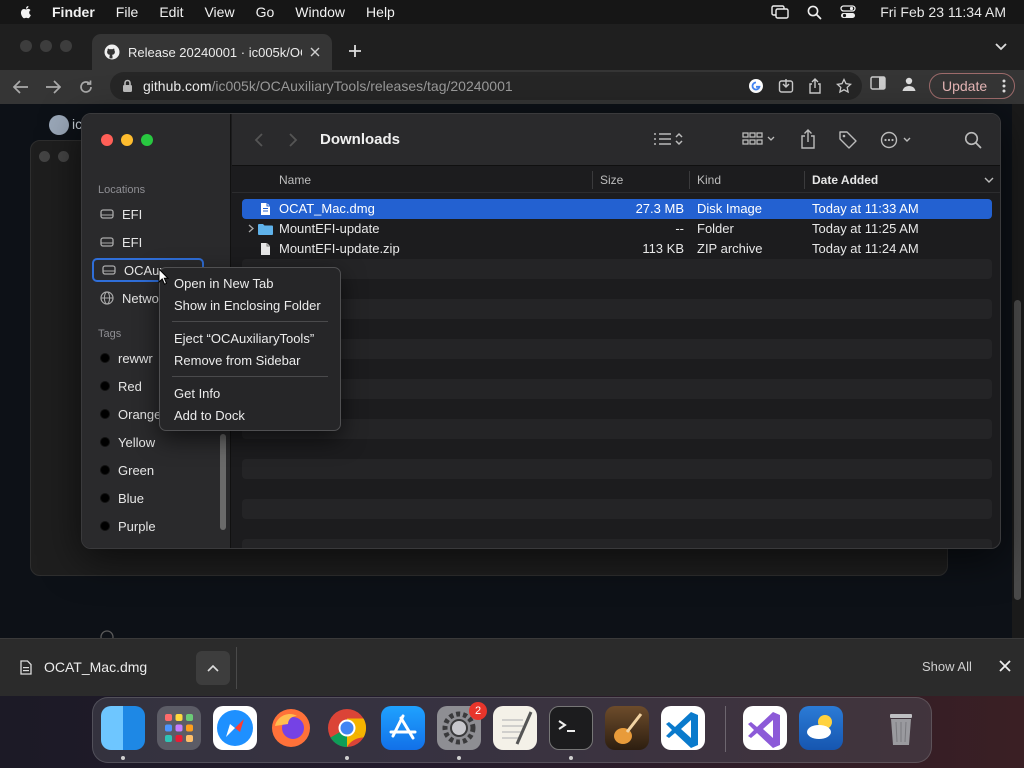 The width and height of the screenshot is (1024, 768). Describe the element at coordinates (213, 668) in the screenshot. I see `download-options-button` at that location.